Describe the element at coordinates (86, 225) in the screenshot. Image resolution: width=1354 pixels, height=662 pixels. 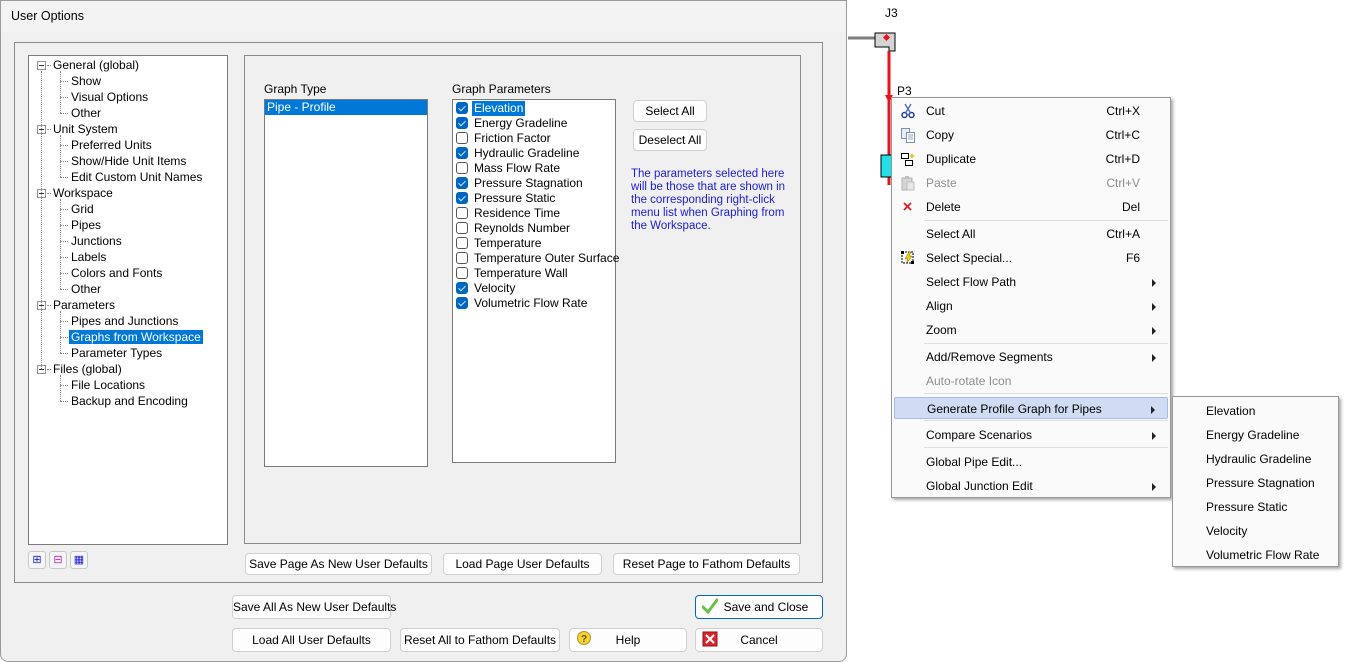
I see `tree-item: Pipes` at that location.